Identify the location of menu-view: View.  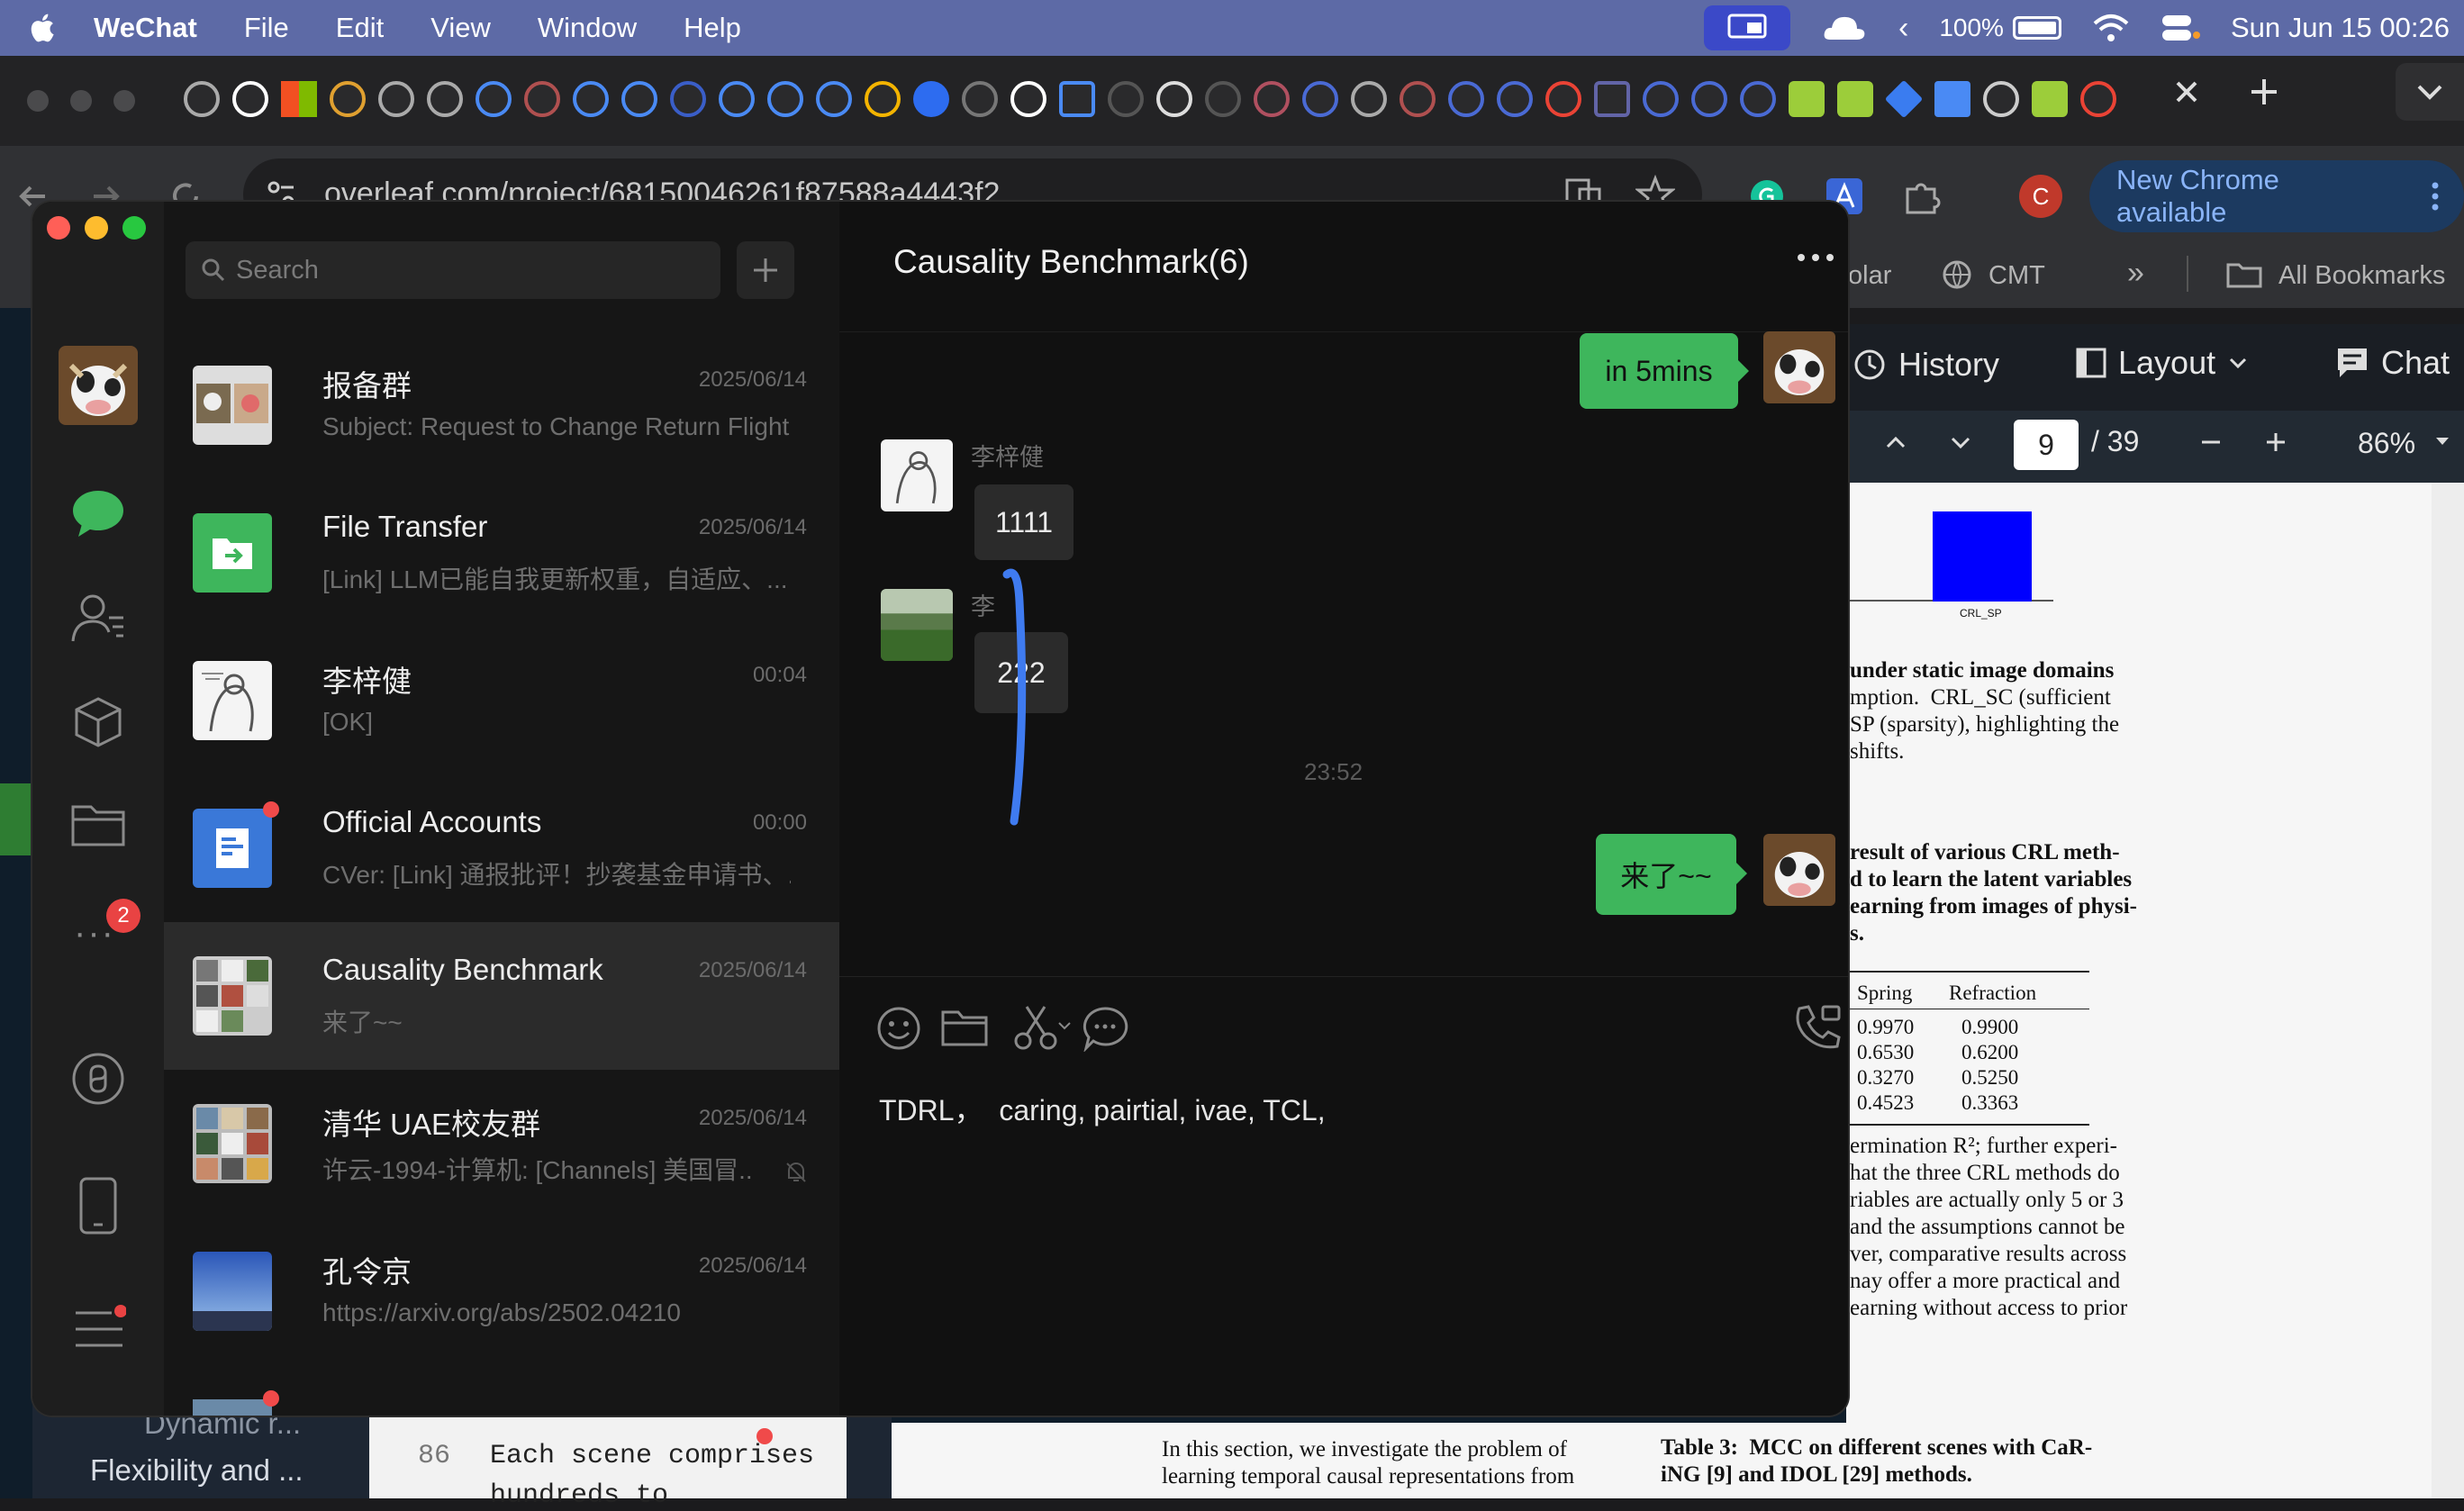
(460, 28).